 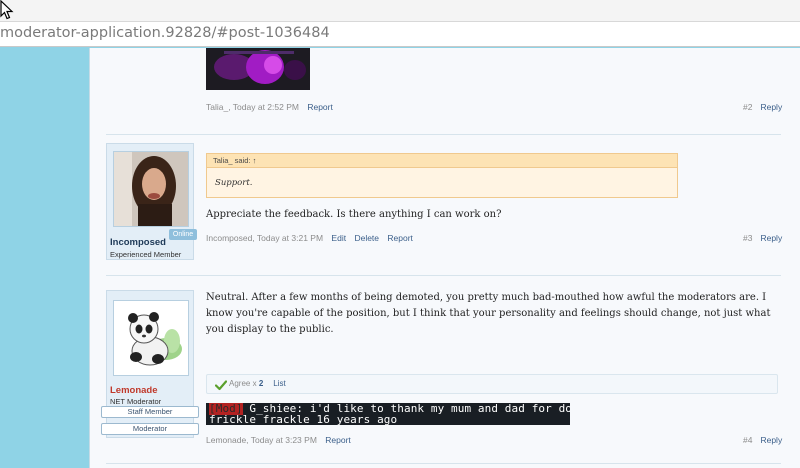 I want to click on quote-block: Talia_ said: ↑ Support., so click(x=442, y=175).